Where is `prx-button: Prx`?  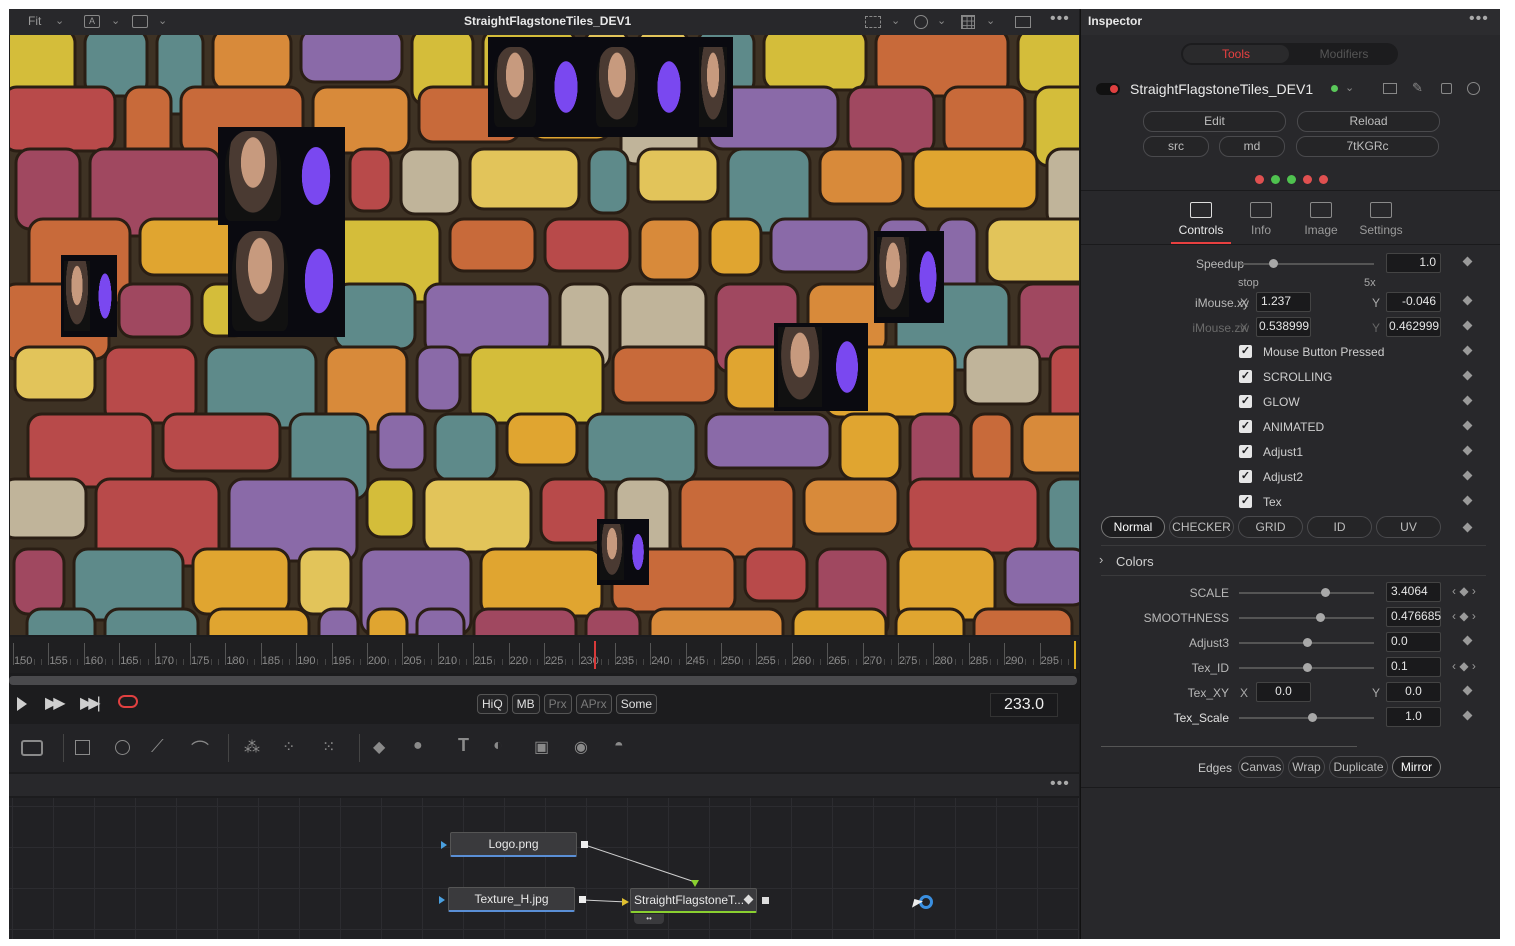
prx-button: Prx is located at coordinates (557, 704).